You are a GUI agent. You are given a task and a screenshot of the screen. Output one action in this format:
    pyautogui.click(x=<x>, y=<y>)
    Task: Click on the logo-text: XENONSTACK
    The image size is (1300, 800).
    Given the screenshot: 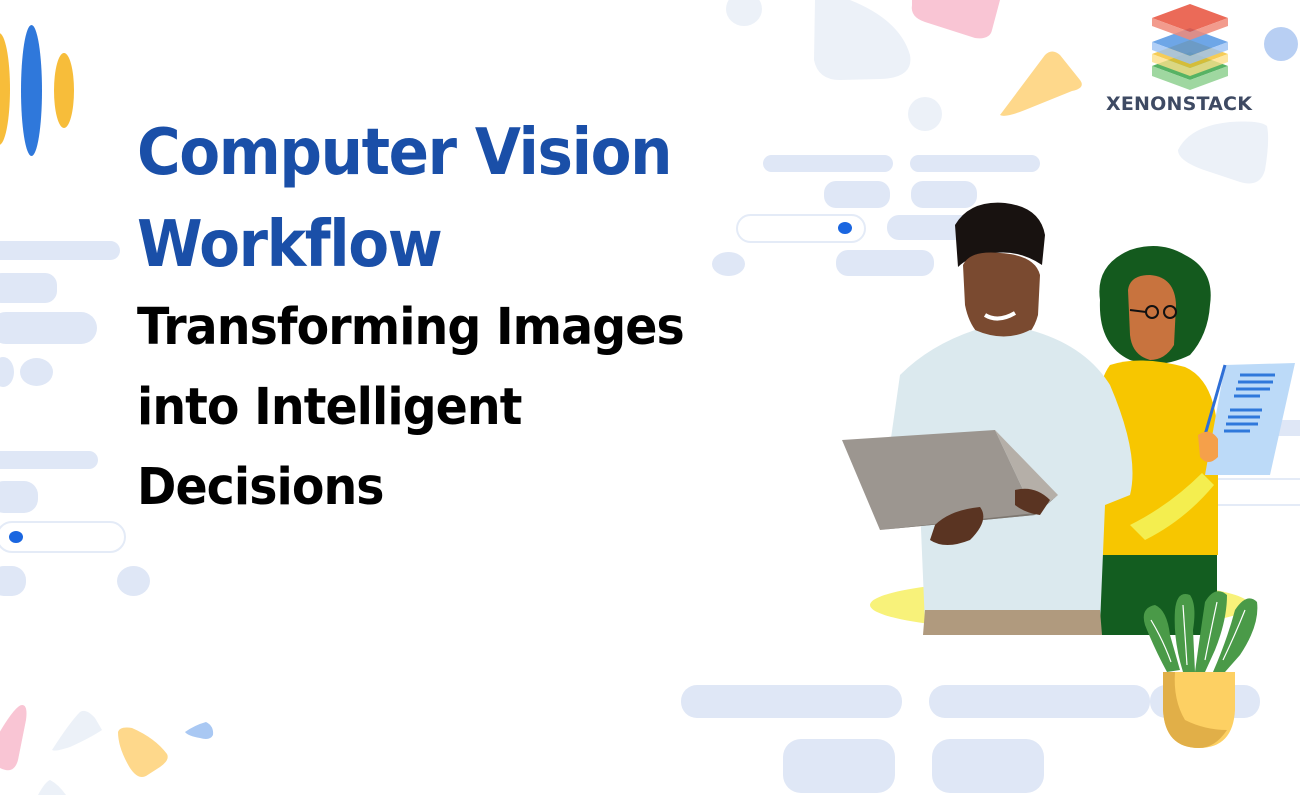 What is the action you would take?
    pyautogui.click(x=1179, y=104)
    